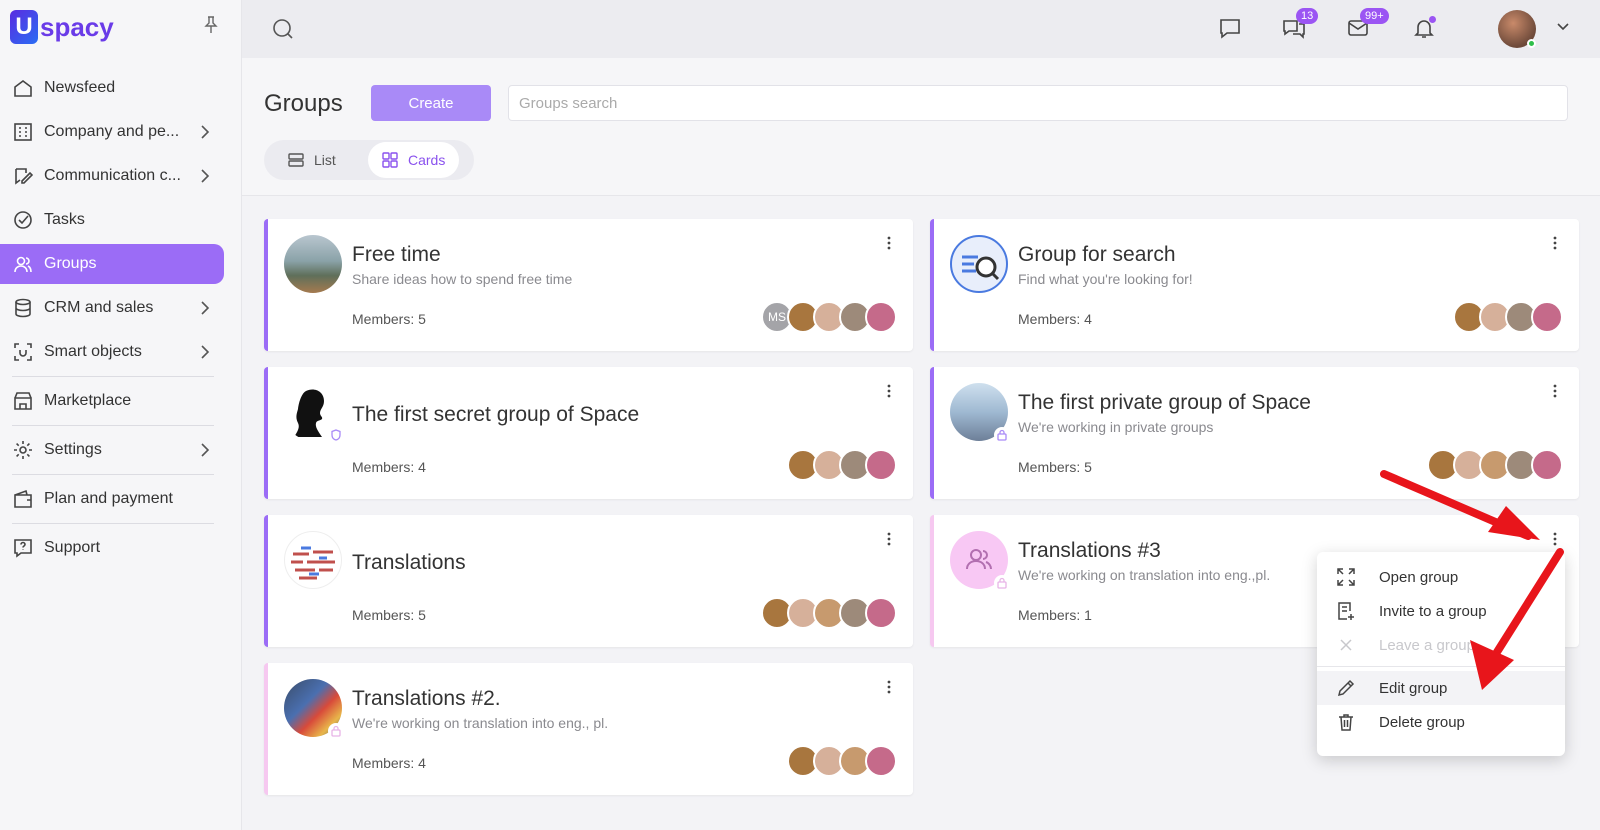  What do you see at coordinates (1424, 28) in the screenshot?
I see `bell-icon` at bounding box center [1424, 28].